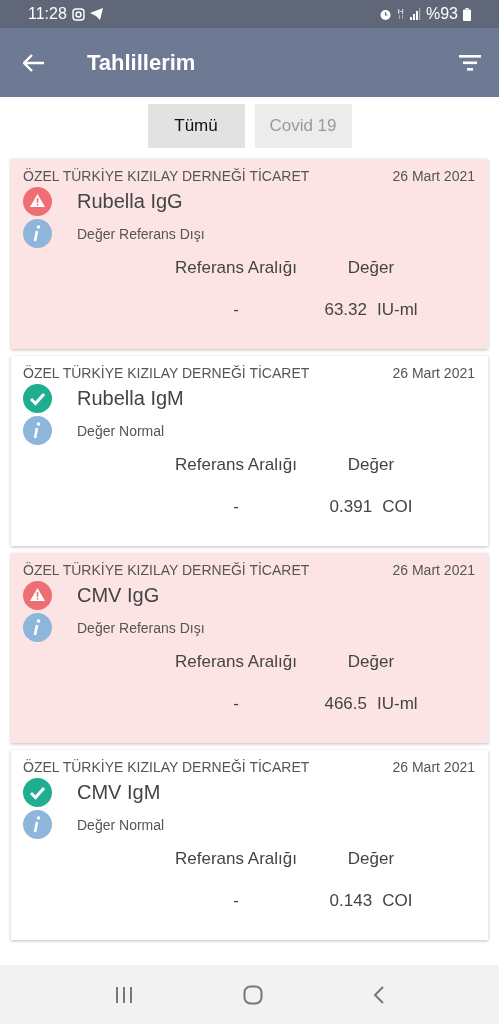 This screenshot has width=499, height=1024. I want to click on back-arrow-icon, so click(34, 62).